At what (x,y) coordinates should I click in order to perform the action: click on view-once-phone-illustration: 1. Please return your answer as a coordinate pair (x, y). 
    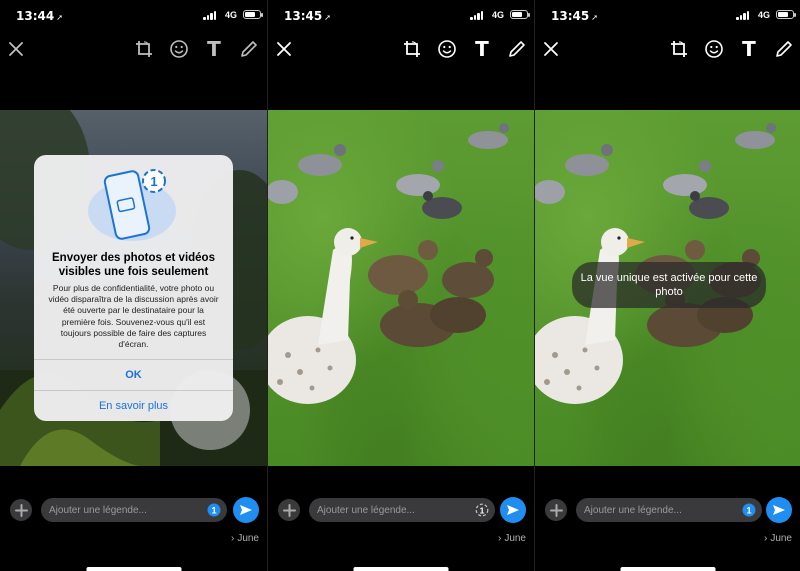
    Looking at the image, I should click on (131, 205).